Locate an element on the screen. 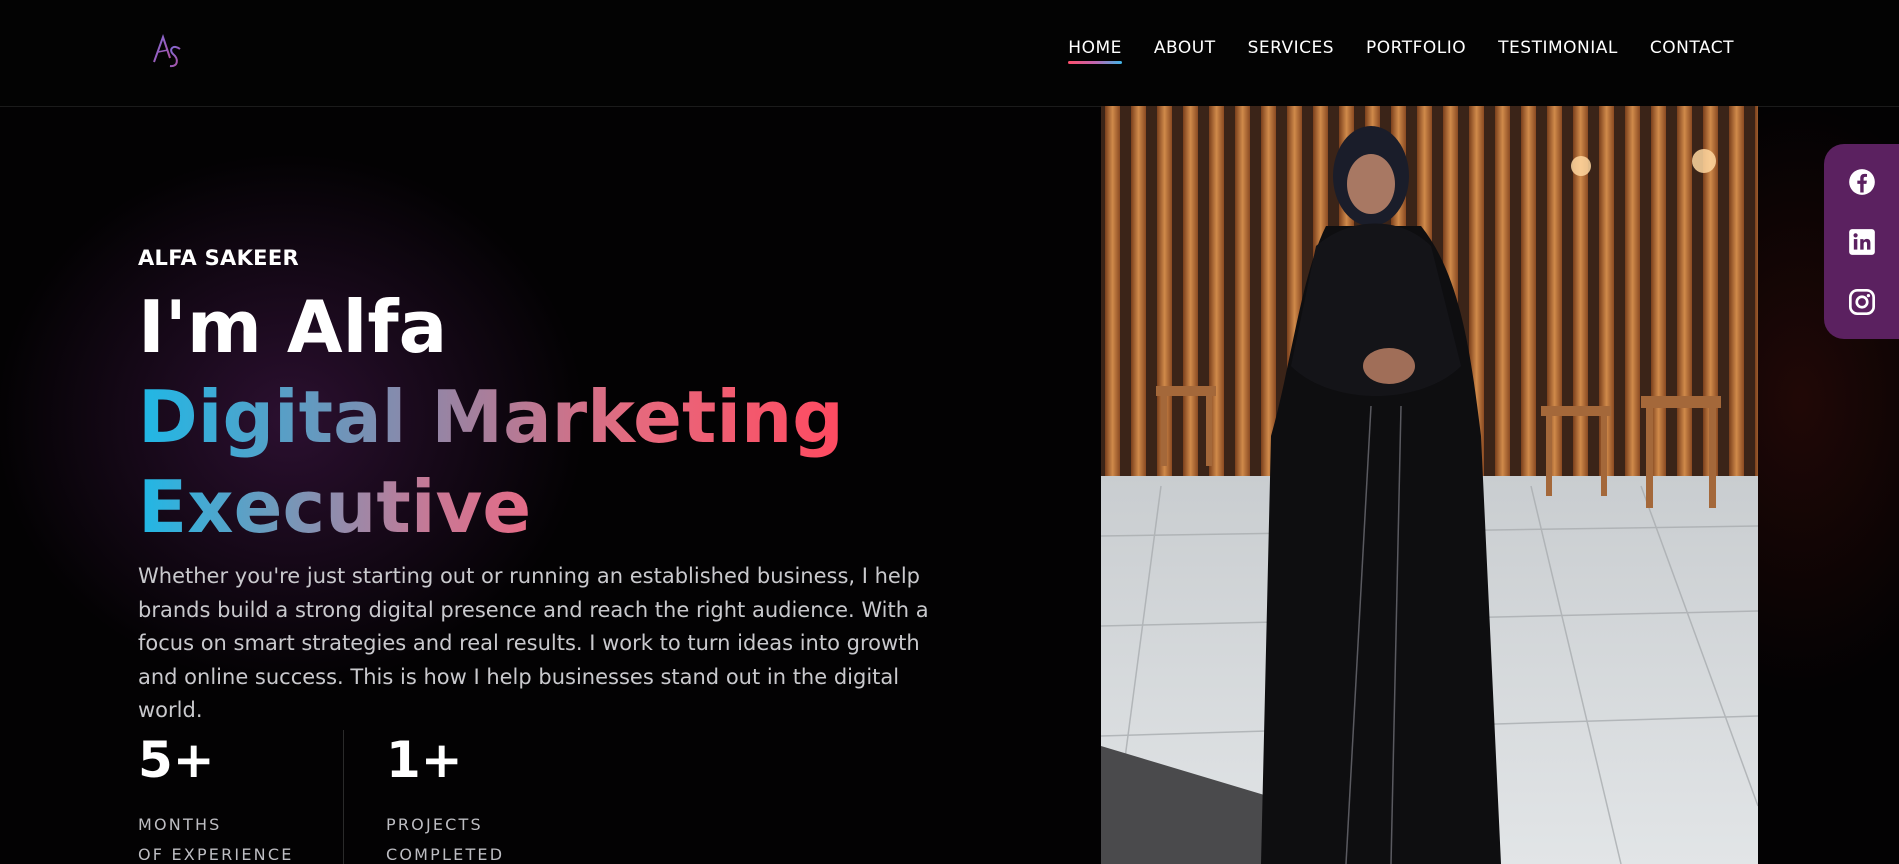  instagram-icon is located at coordinates (1862, 302).